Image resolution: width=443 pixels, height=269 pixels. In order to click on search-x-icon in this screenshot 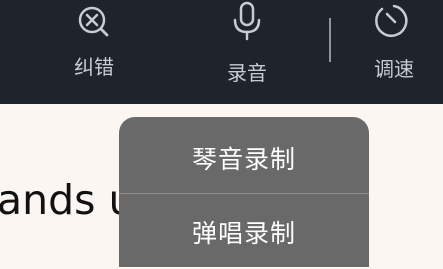, I will do `click(94, 22)`.